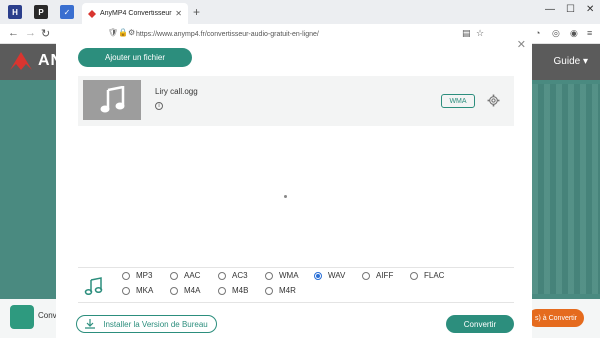  Describe the element at coordinates (385, 275) in the screenshot. I see `format-label: AIFF` at that location.